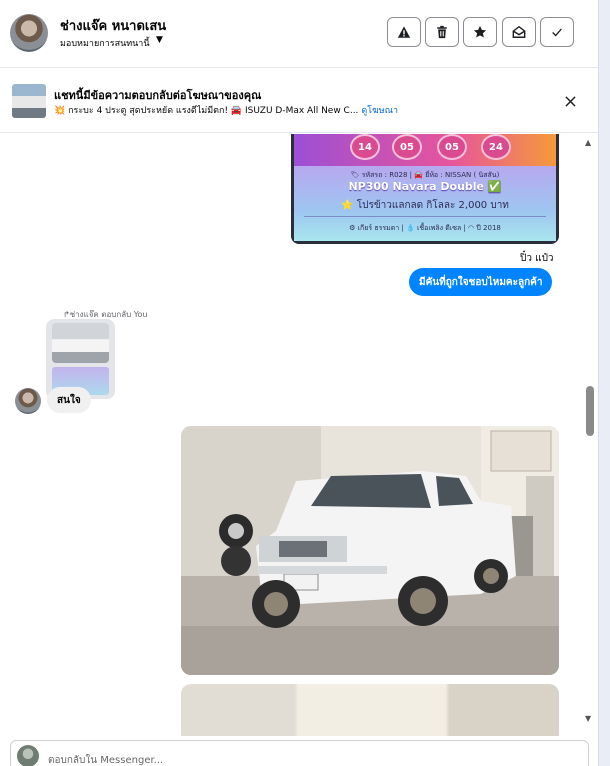 This screenshot has width=610, height=766. Describe the element at coordinates (590, 411) in the screenshot. I see `scroll-thumb` at that location.